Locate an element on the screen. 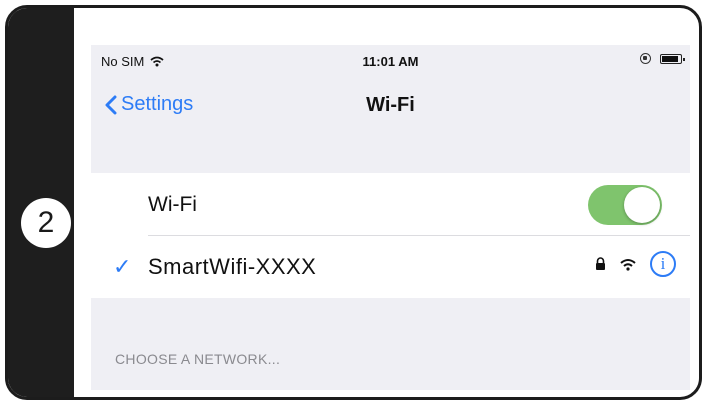 This screenshot has height=405, width=707. rotation-lock-icon is located at coordinates (645, 58).